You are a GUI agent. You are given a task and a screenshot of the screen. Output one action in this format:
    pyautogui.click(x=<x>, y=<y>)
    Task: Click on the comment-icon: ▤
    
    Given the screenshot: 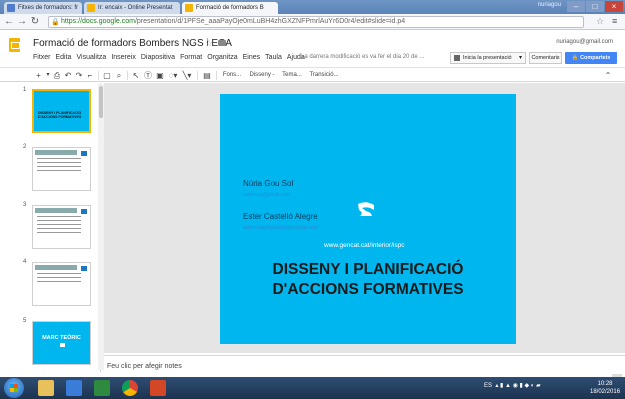 What is the action you would take?
    pyautogui.click(x=207, y=75)
    